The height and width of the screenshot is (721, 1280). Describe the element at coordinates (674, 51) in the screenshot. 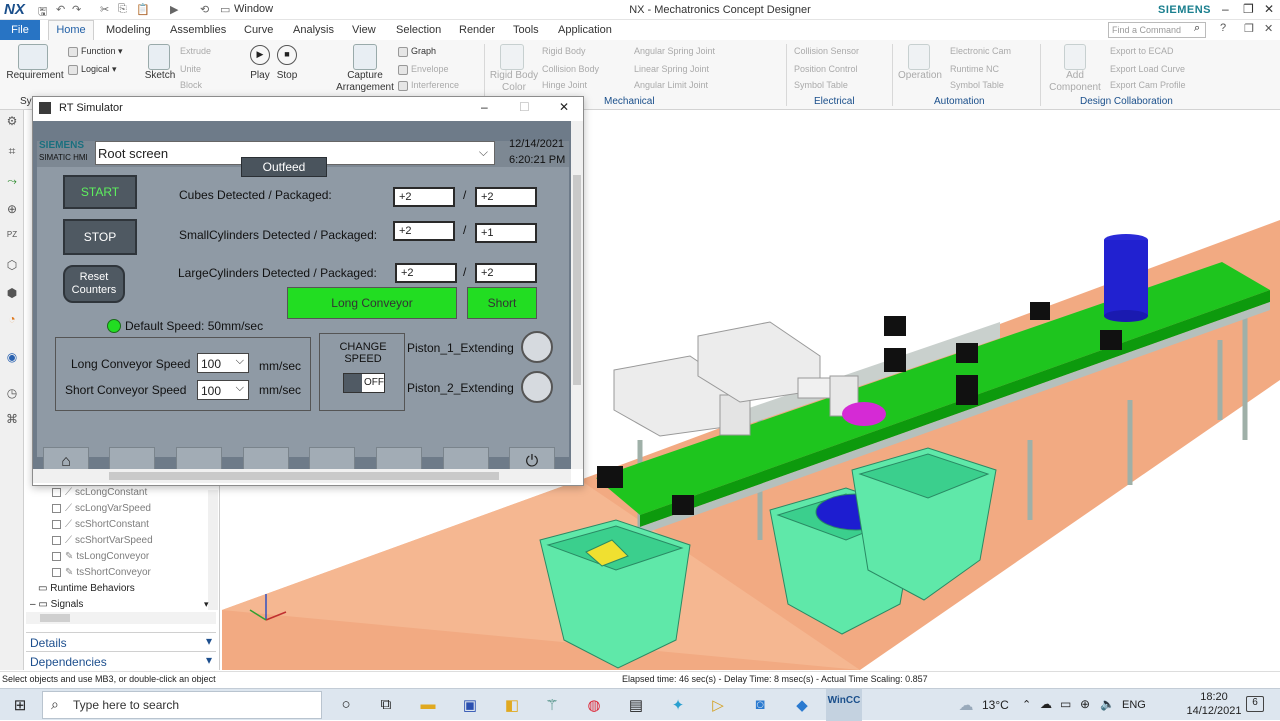

I see `angular-spring-joint-button: Angular Spring Joint` at that location.